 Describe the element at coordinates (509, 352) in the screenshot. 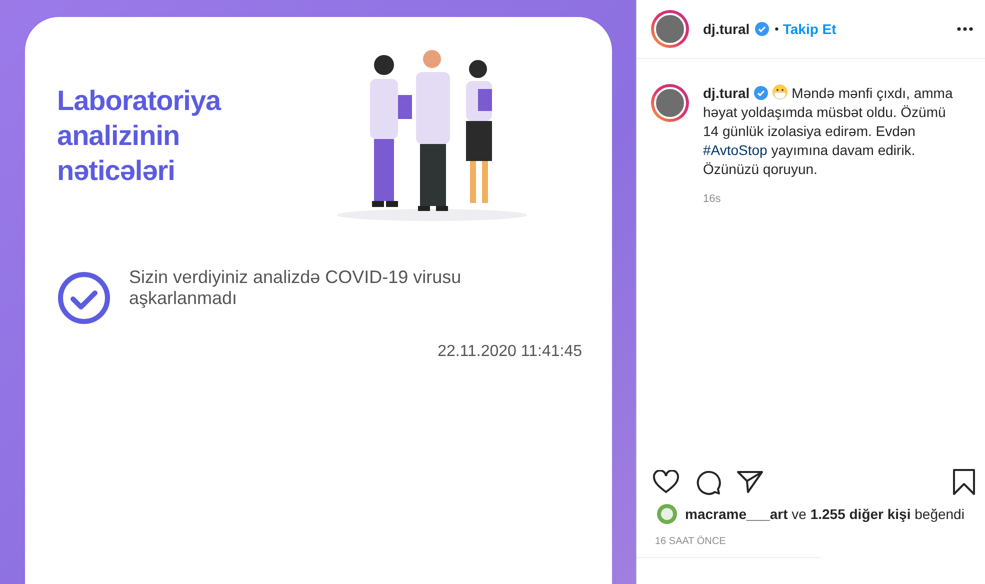

I see `result-timestamp: 22.11.2020 11:41:45` at that location.